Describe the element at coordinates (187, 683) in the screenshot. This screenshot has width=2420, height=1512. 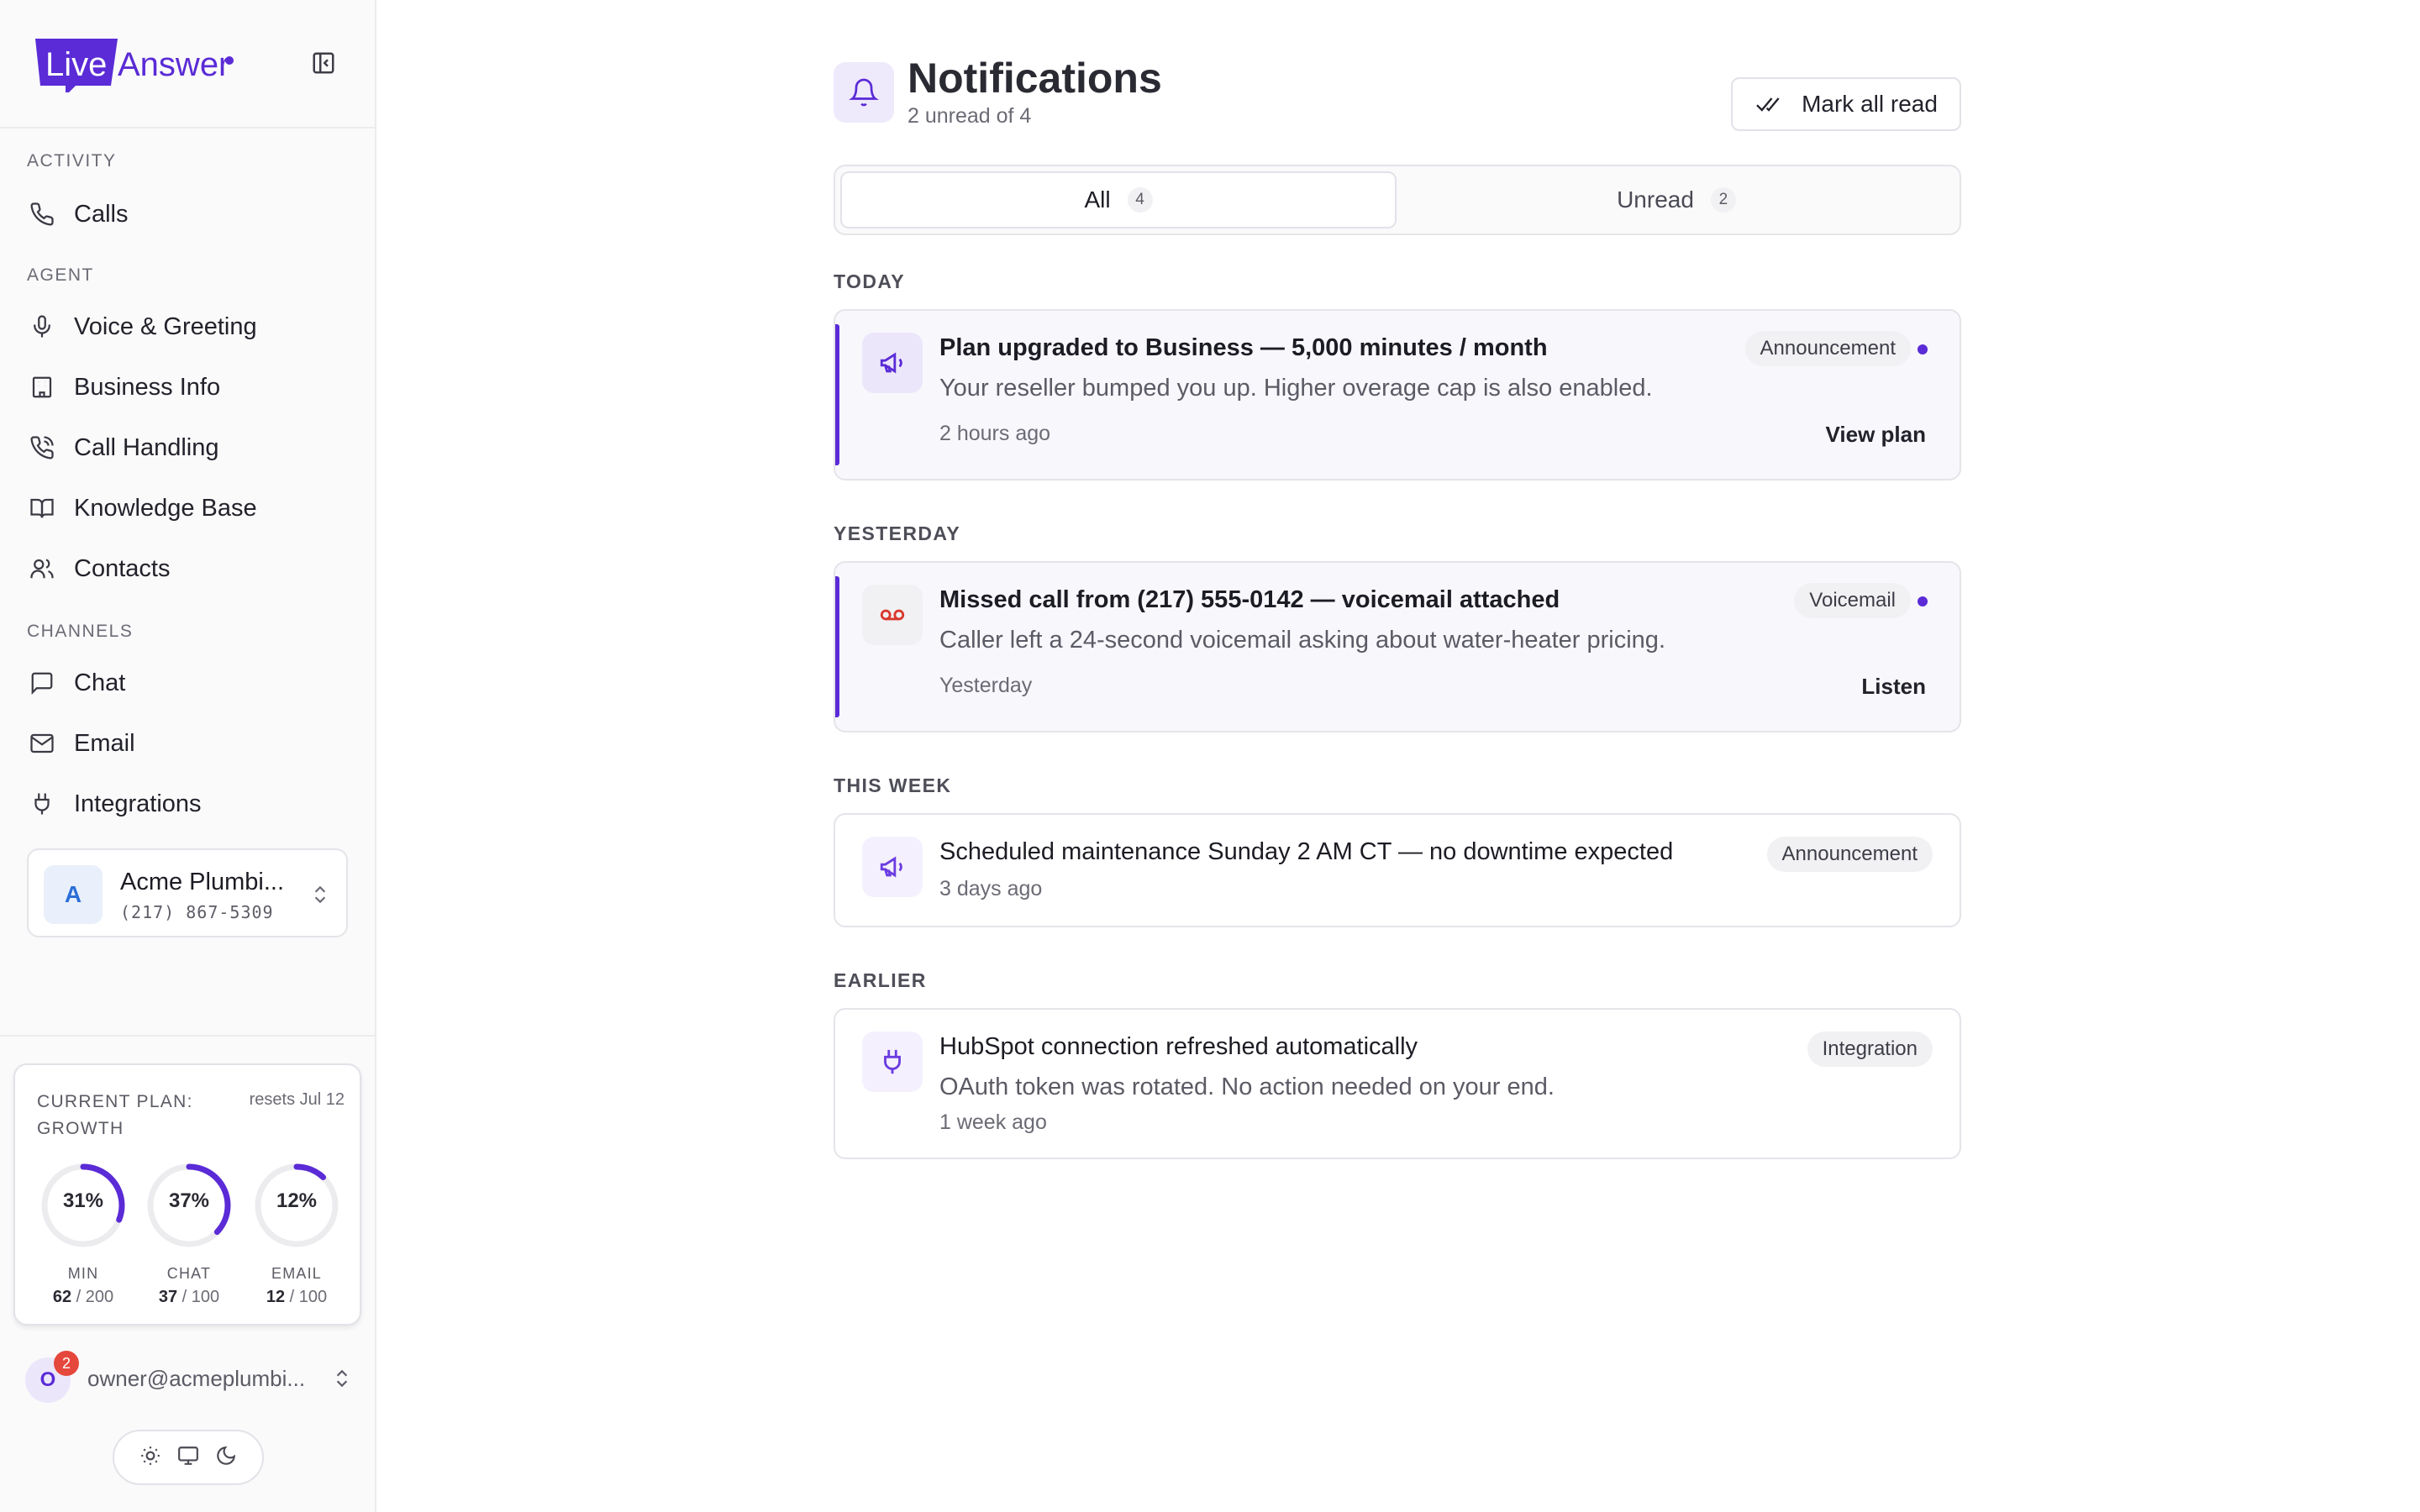
I see `sidebar-item-chat: Chat` at that location.